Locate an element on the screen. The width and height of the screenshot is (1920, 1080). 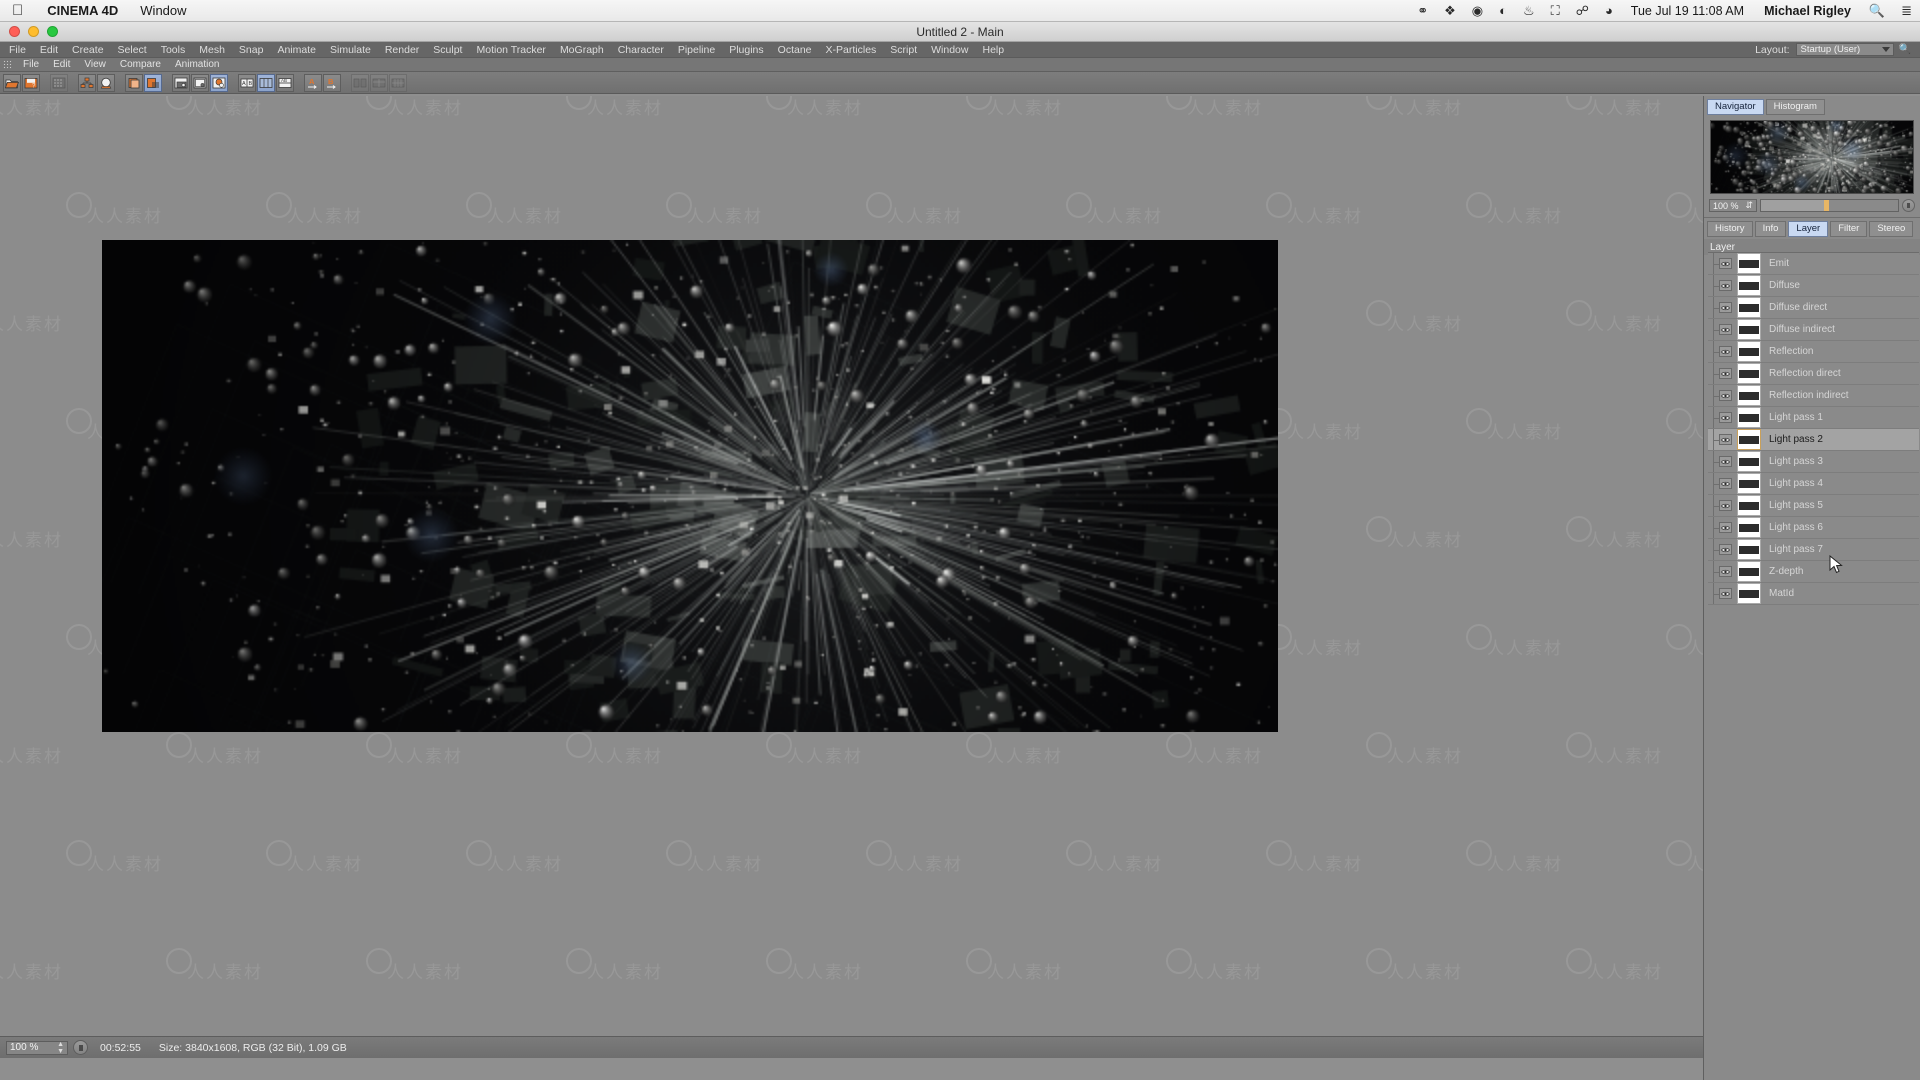
search-icon: 🔍 is located at coordinates (1877, 11).